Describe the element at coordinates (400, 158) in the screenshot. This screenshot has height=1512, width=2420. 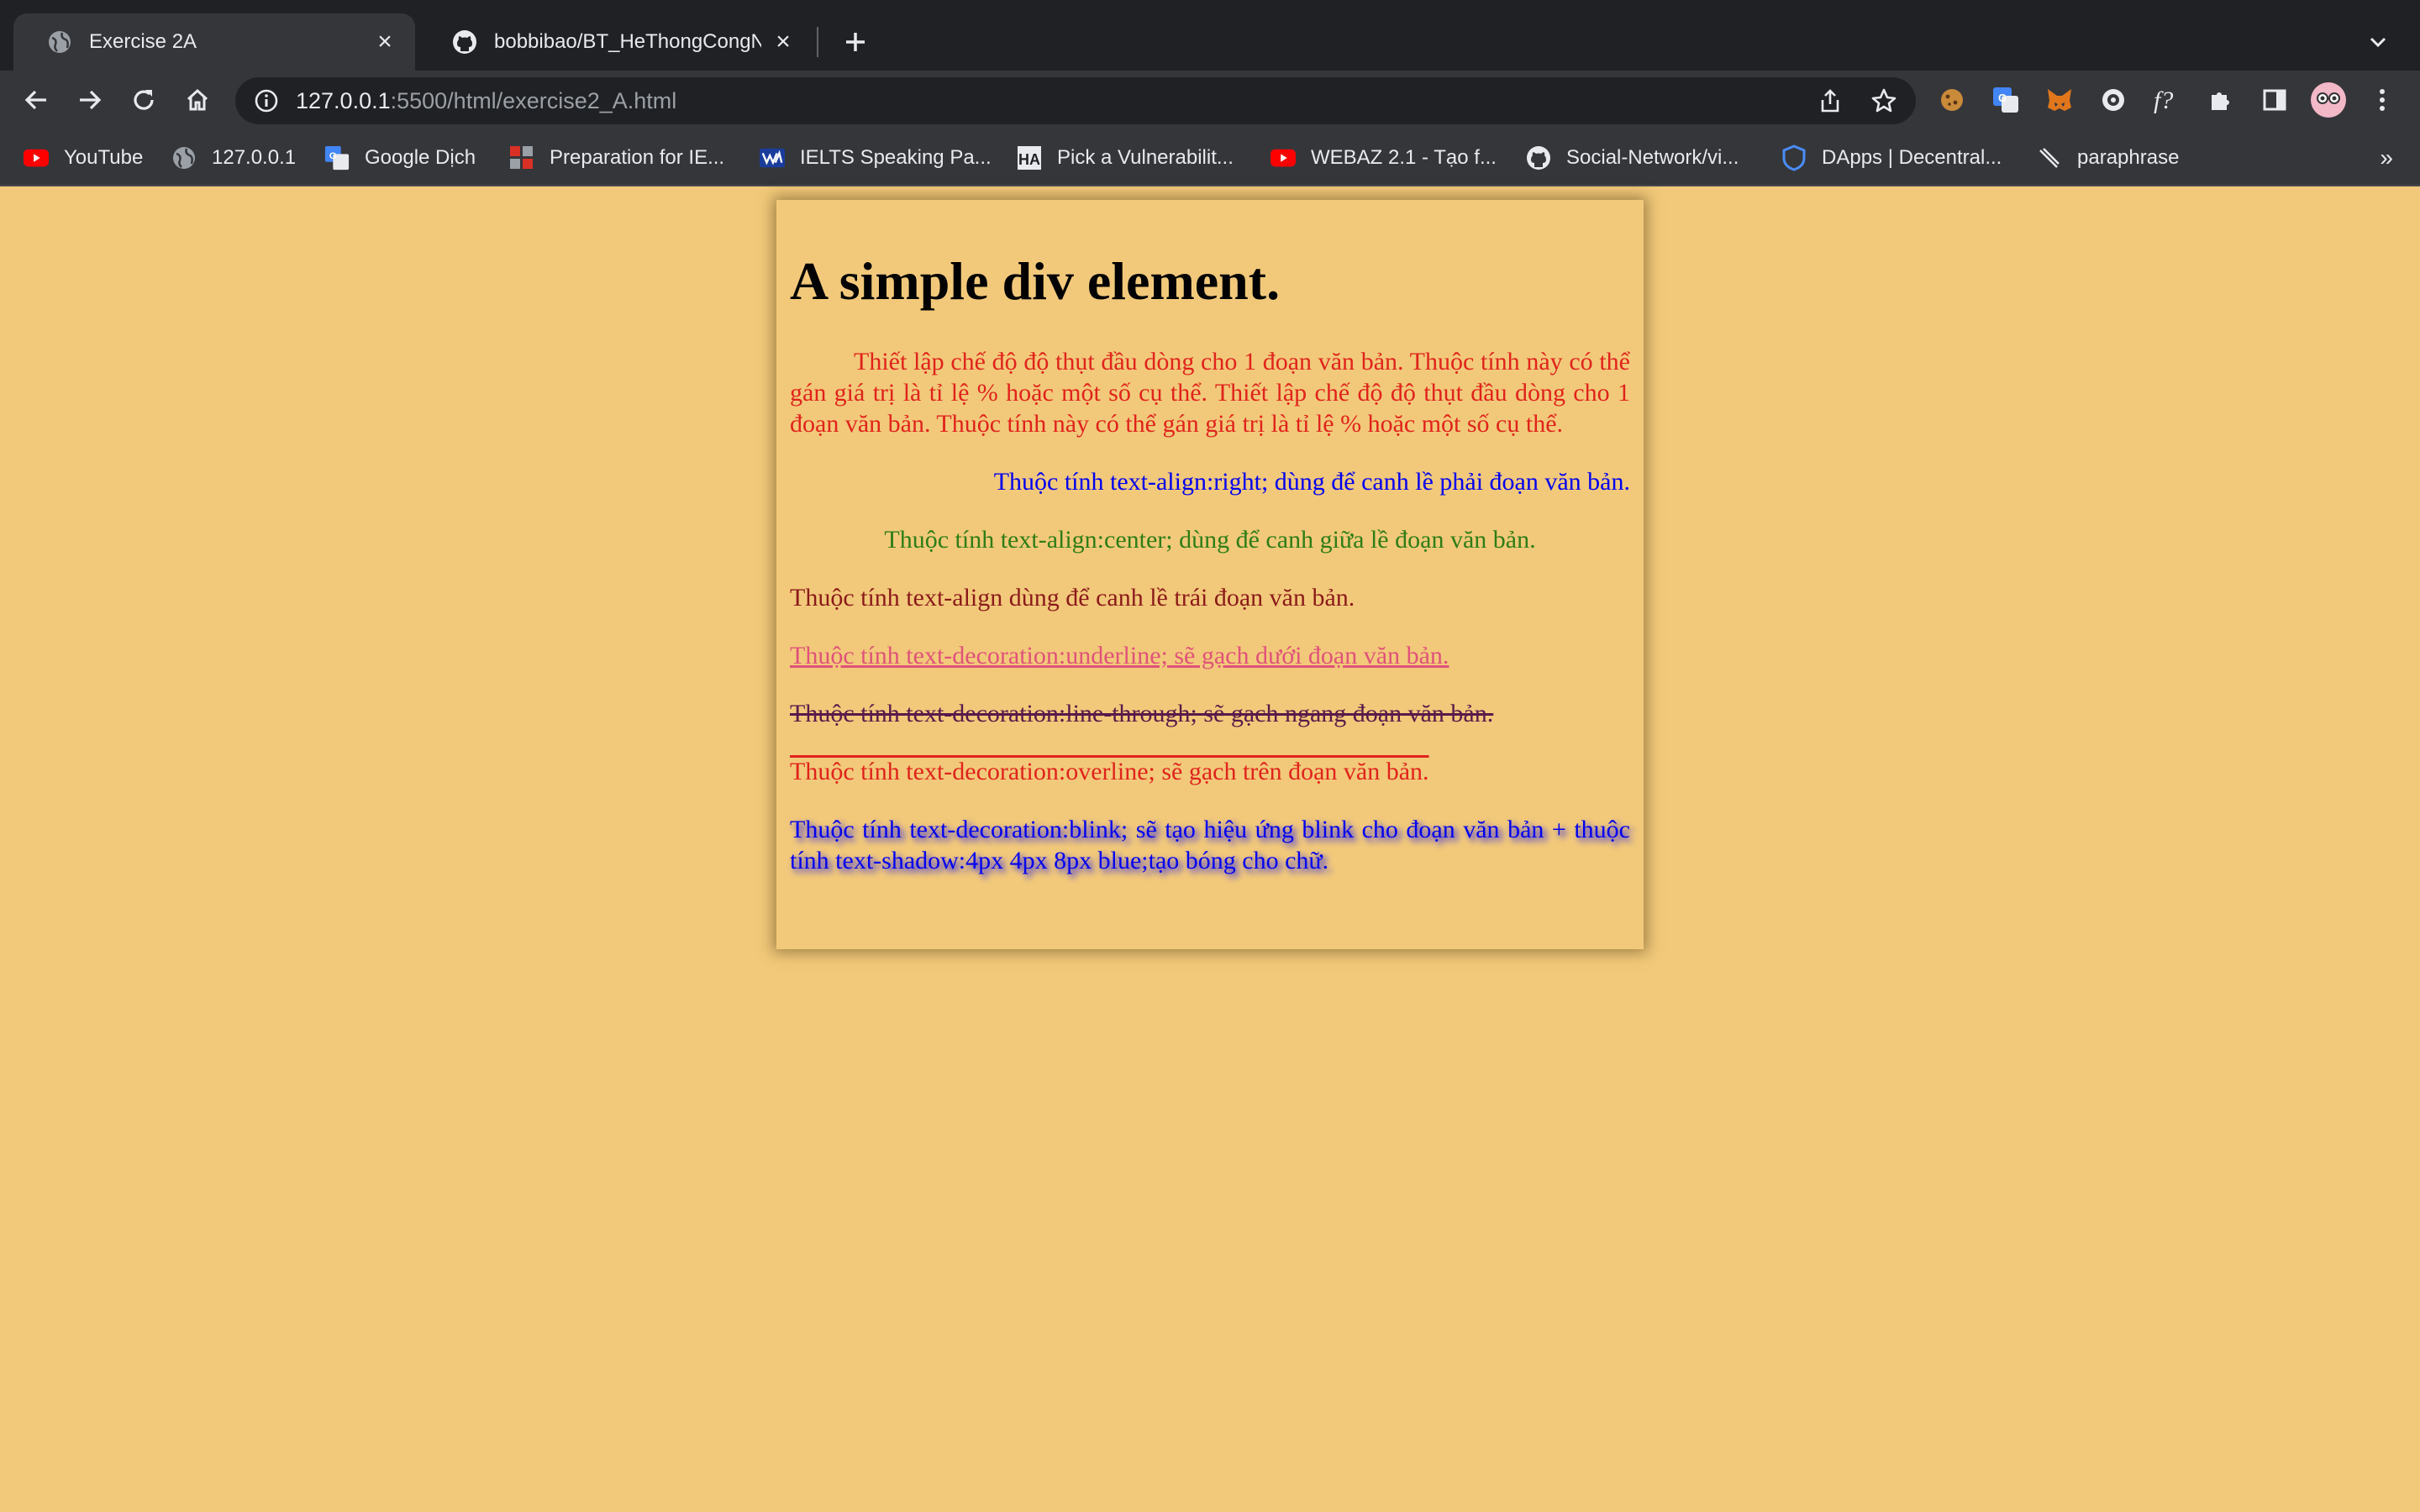
I see `bookmark-google-translate: G Google Dịch` at that location.